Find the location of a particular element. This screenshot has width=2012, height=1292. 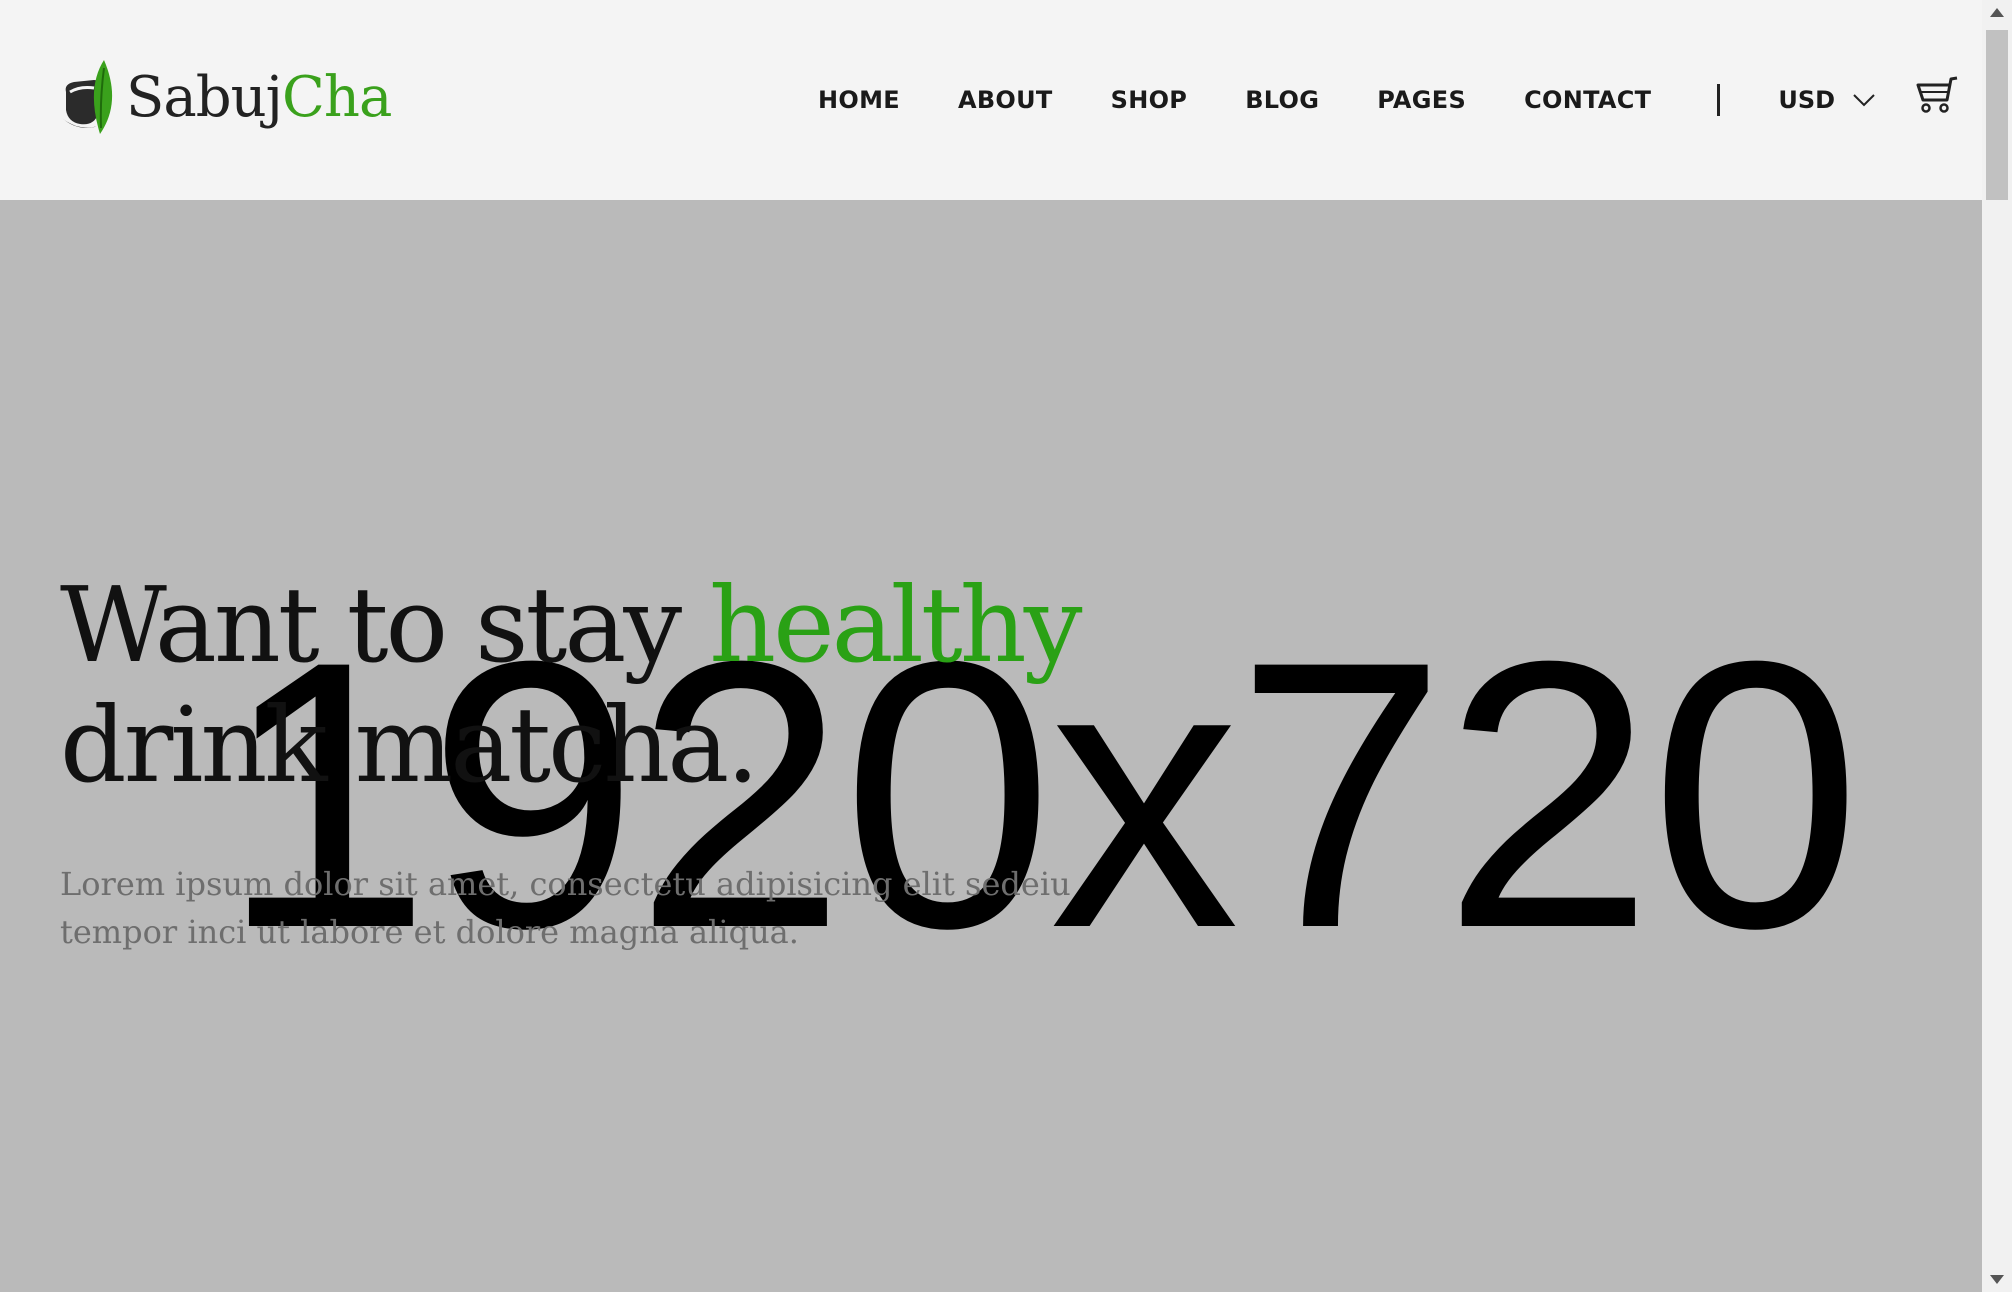

brand-name: SabujCha is located at coordinates (259, 98).